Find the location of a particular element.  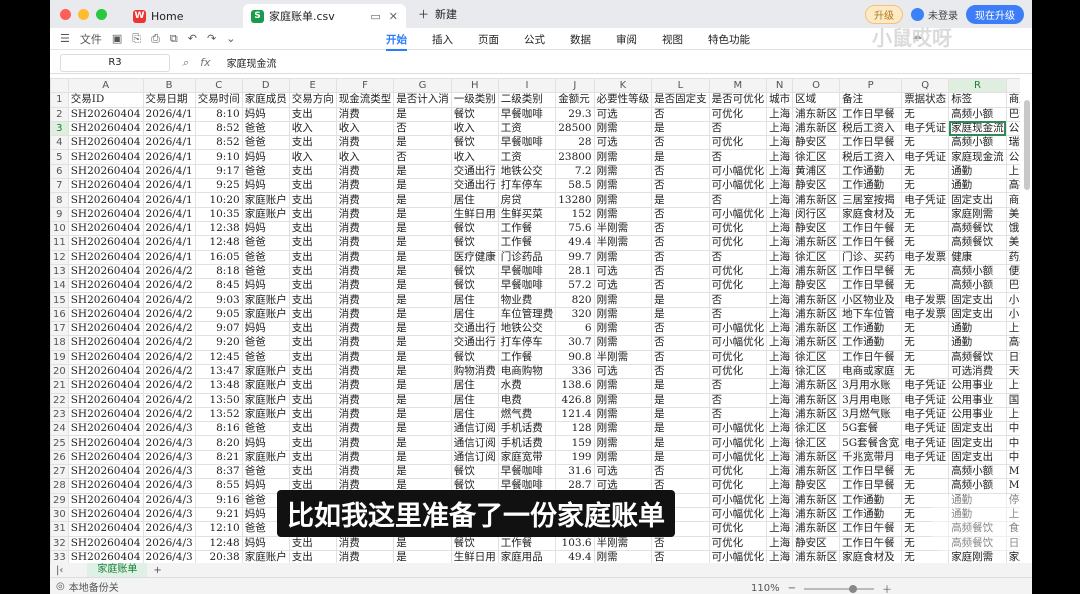

ribbon-tab-4: 数据 is located at coordinates (580, 41).